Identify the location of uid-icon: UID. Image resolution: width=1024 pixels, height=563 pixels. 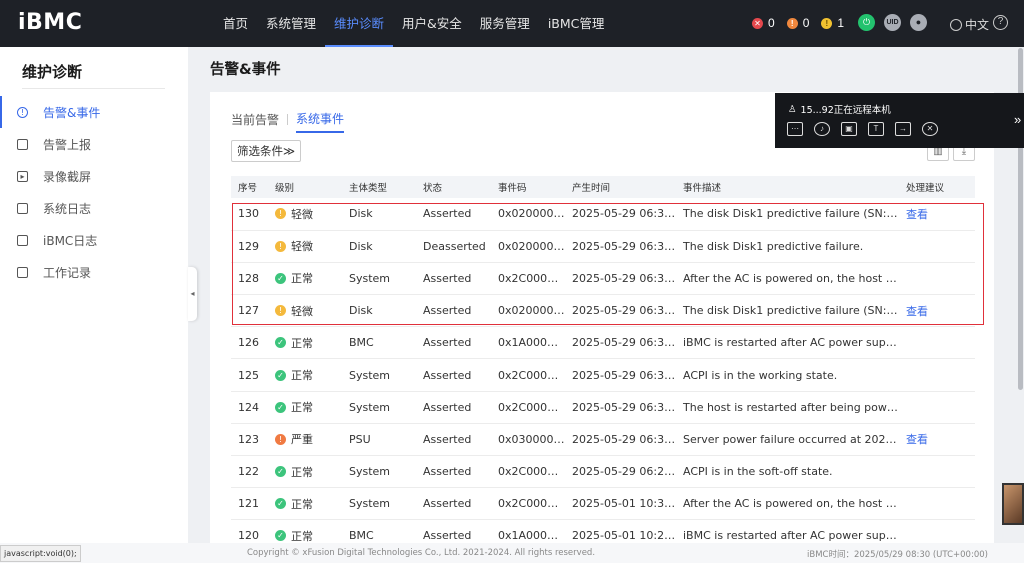
(892, 22).